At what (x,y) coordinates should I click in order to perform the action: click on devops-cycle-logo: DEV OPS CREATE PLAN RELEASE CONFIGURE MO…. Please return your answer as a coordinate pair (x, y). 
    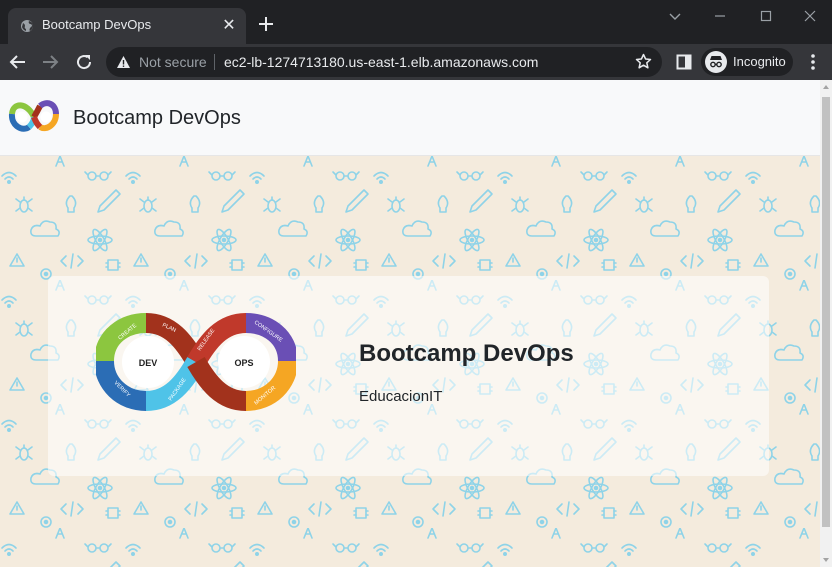
    Looking at the image, I should click on (196, 362).